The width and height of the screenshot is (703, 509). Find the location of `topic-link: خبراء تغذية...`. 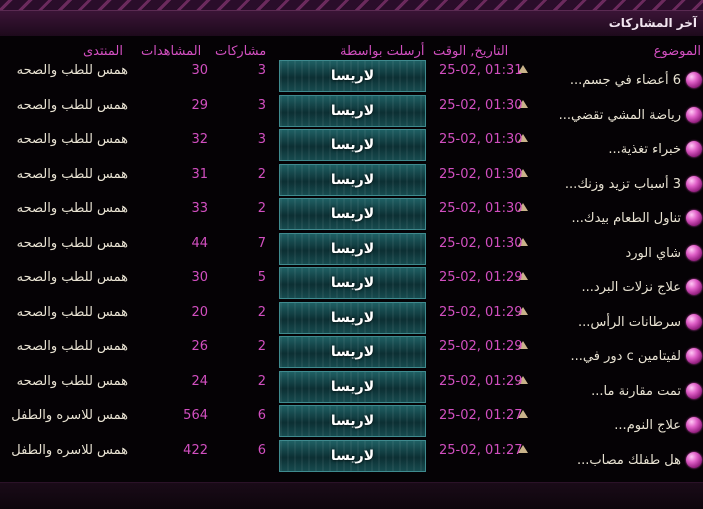

topic-link: خبراء تغذية... is located at coordinates (644, 149).